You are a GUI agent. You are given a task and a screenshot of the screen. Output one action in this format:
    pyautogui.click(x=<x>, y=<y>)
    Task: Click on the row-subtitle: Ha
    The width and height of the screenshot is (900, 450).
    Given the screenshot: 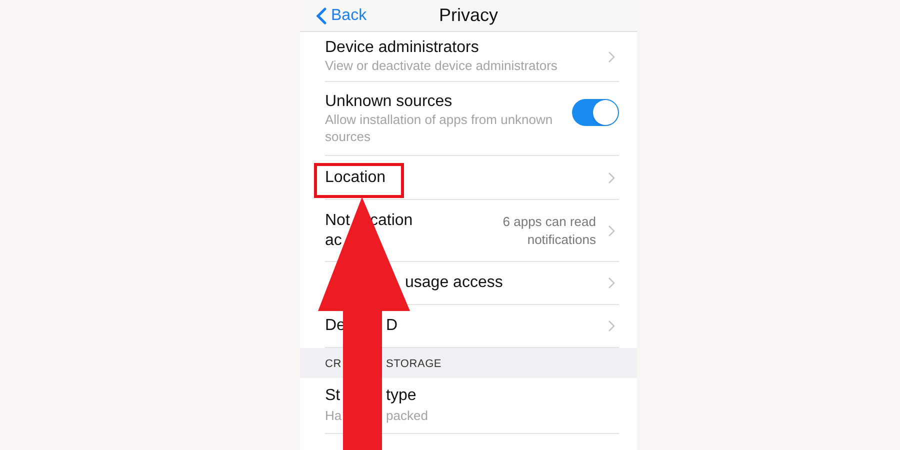 What is the action you would take?
    pyautogui.click(x=333, y=415)
    